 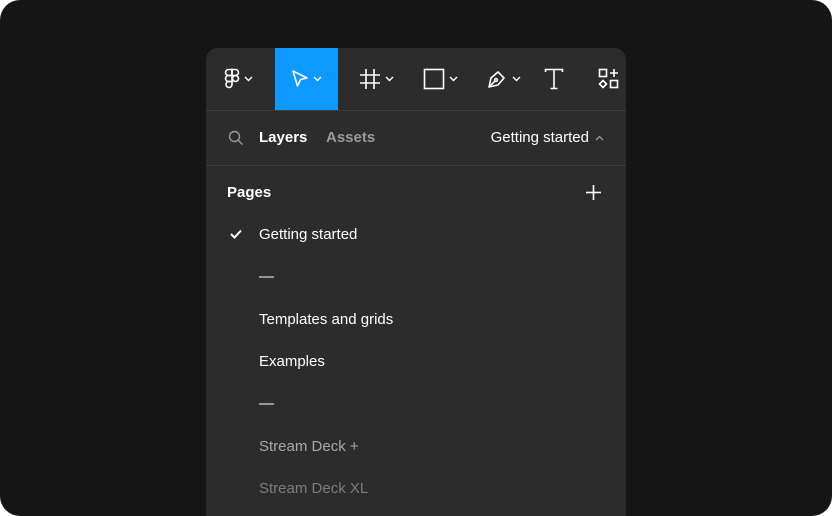 I want to click on shapes-plus-icon, so click(x=608, y=78).